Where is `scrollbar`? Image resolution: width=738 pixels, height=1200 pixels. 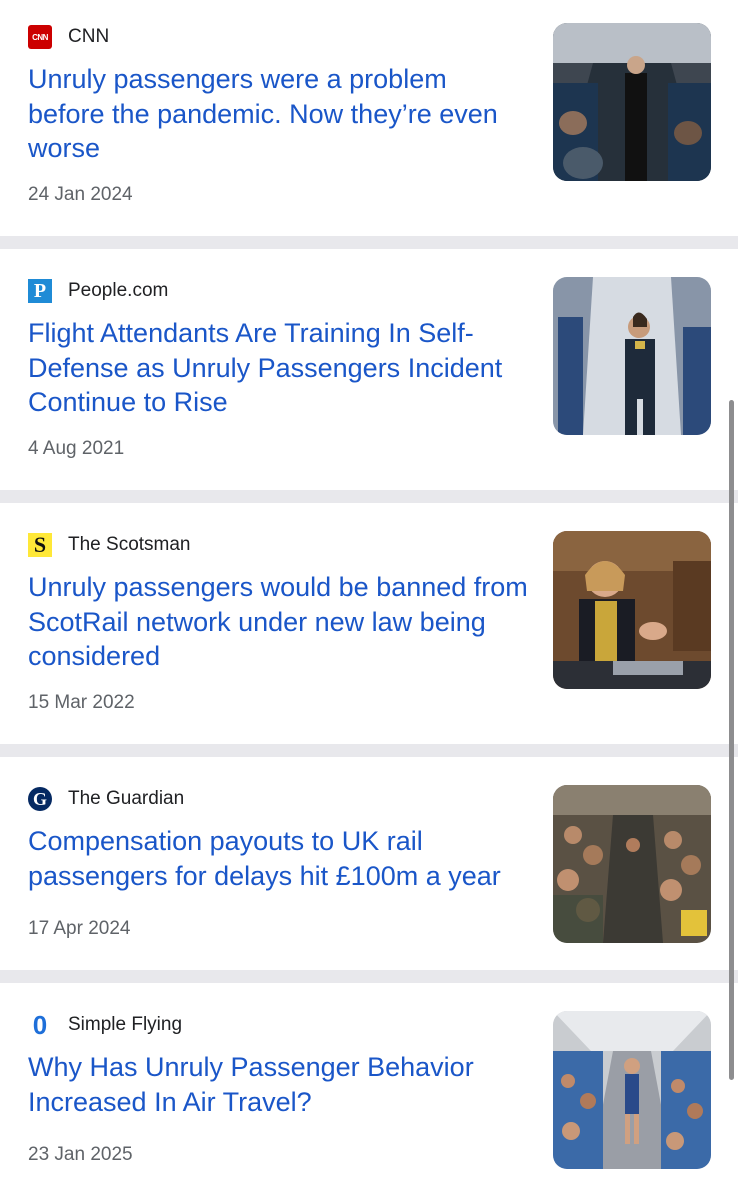
scrollbar is located at coordinates (731, 740).